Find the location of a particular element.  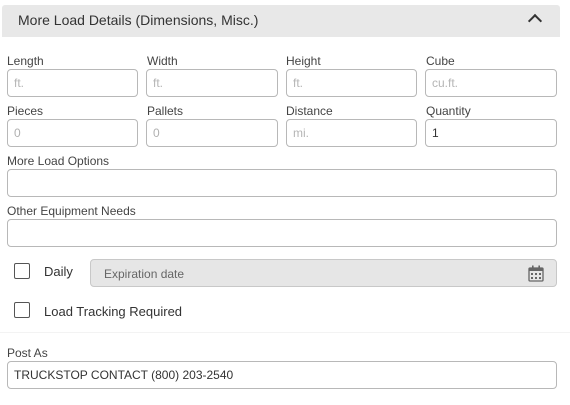

distance-label: Distance is located at coordinates (309, 111).